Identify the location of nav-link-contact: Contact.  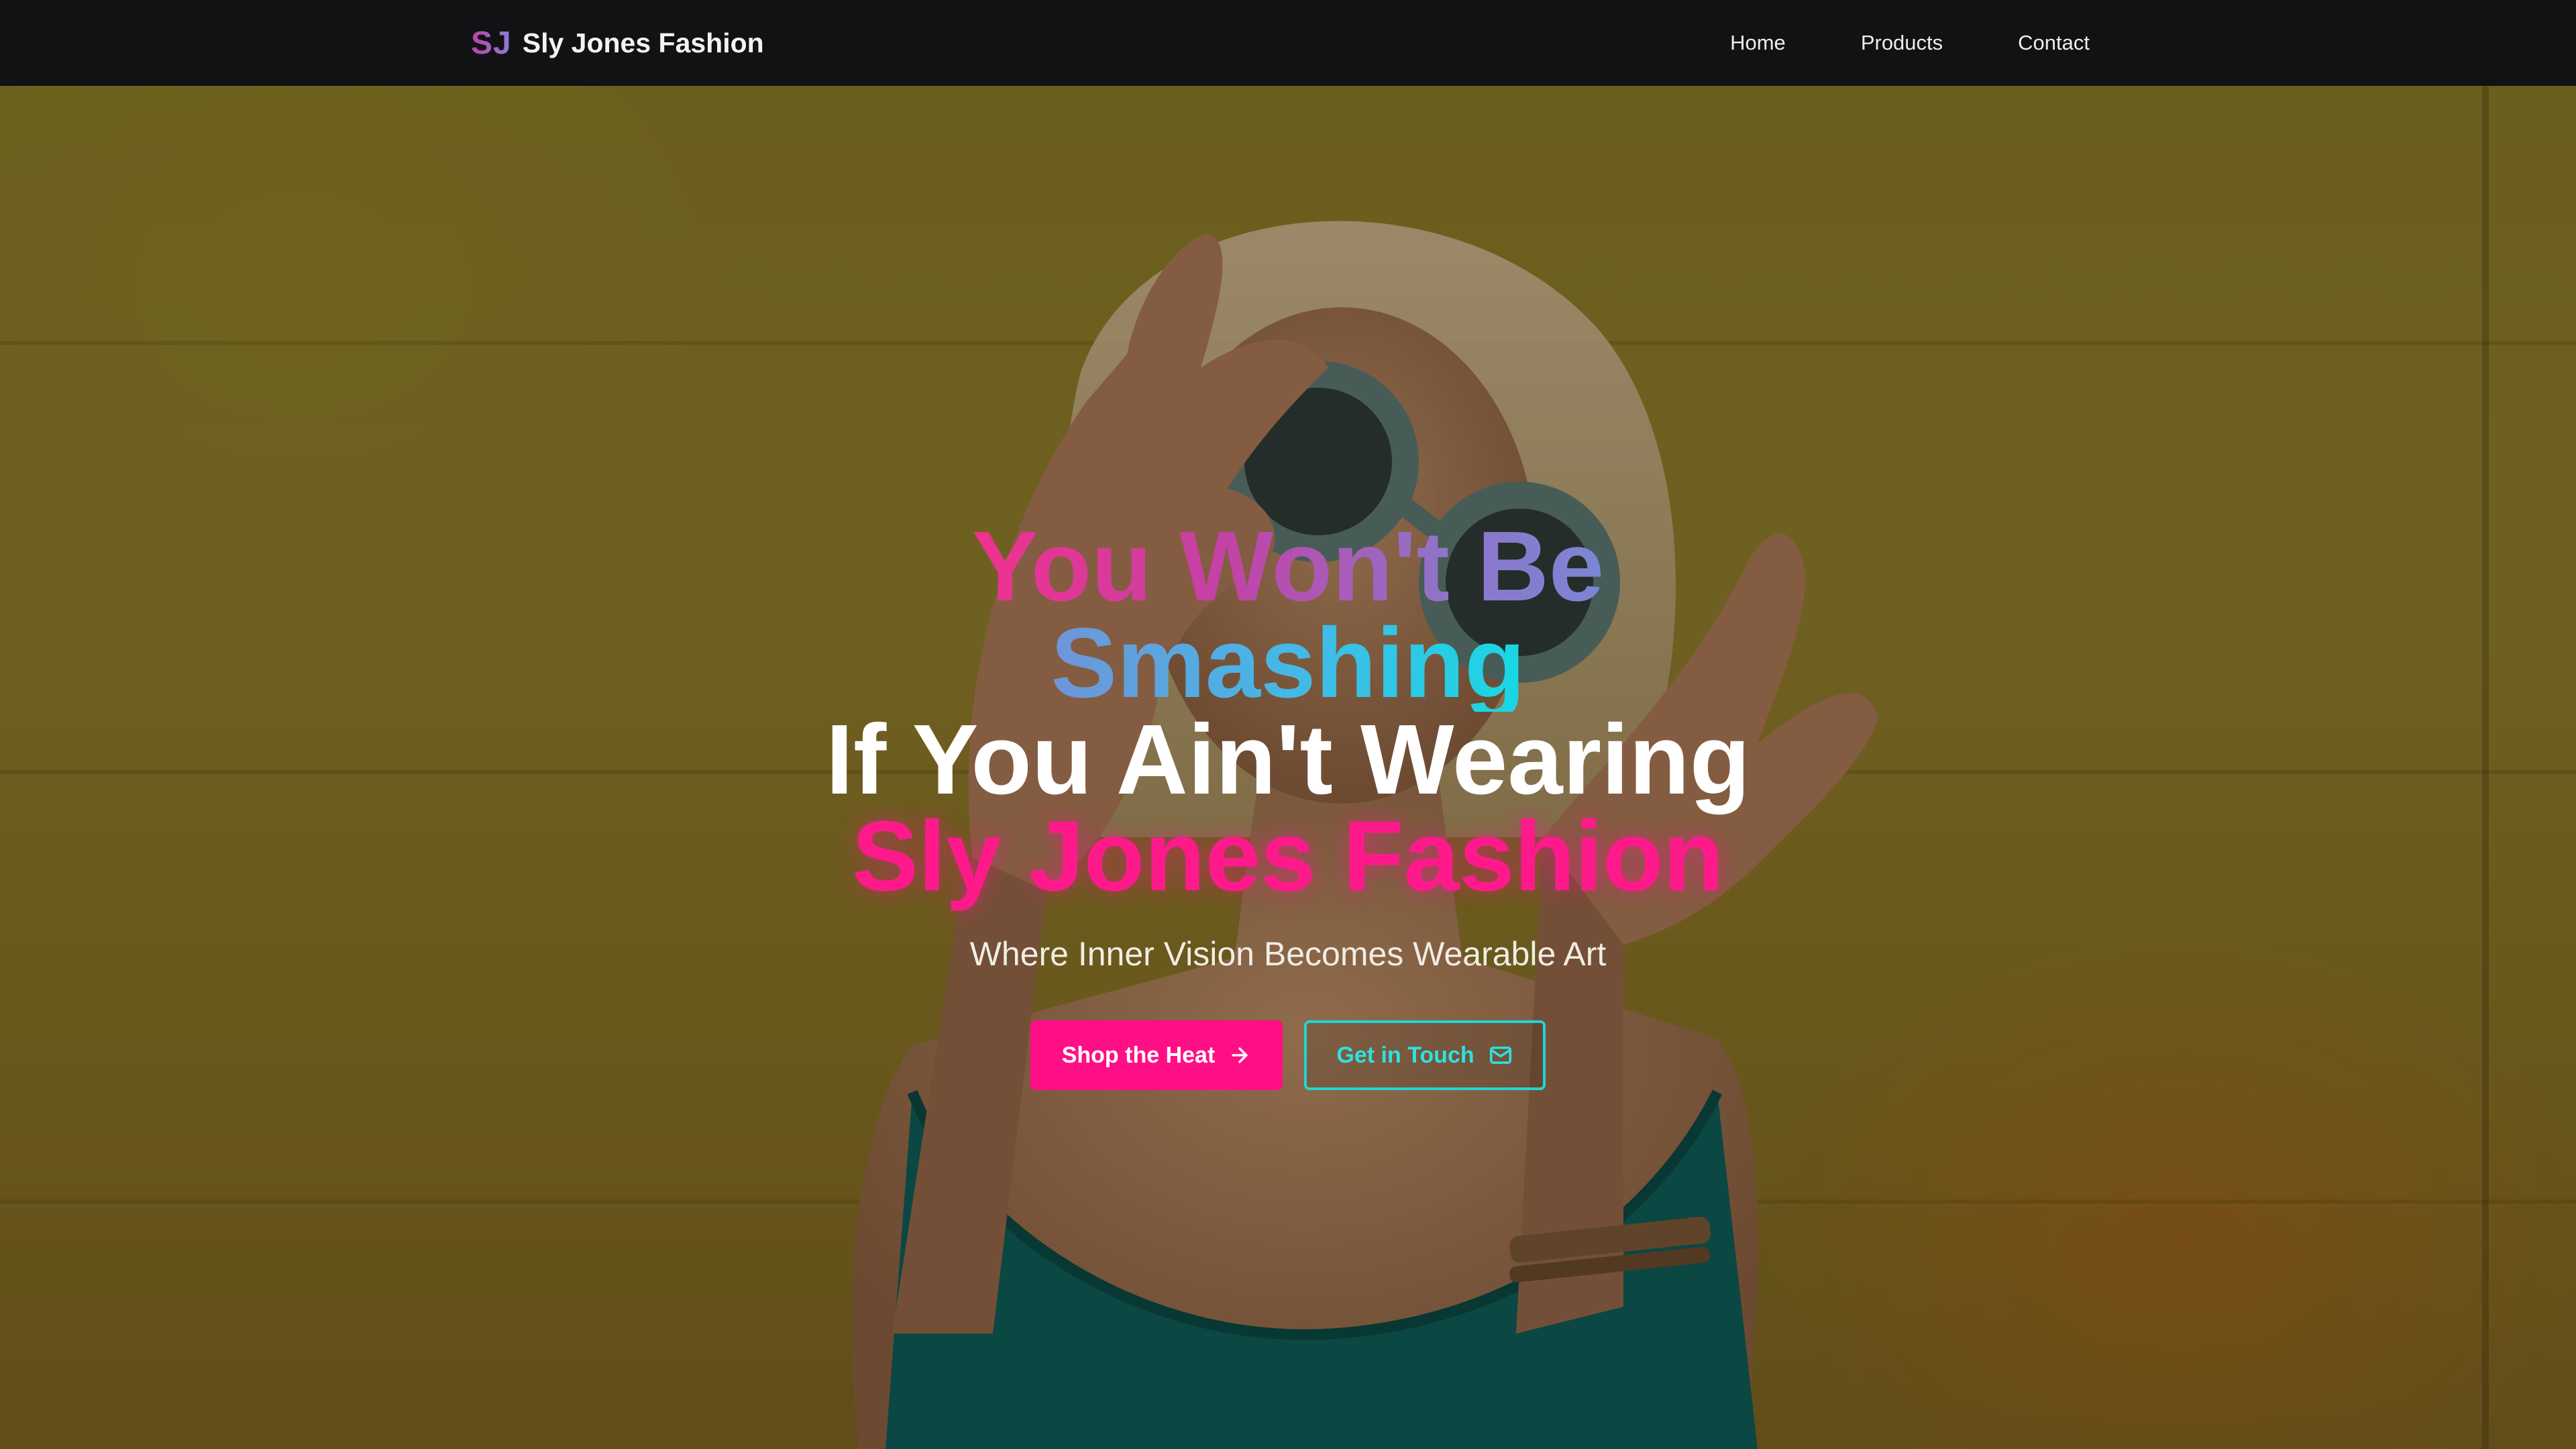
(2054, 43).